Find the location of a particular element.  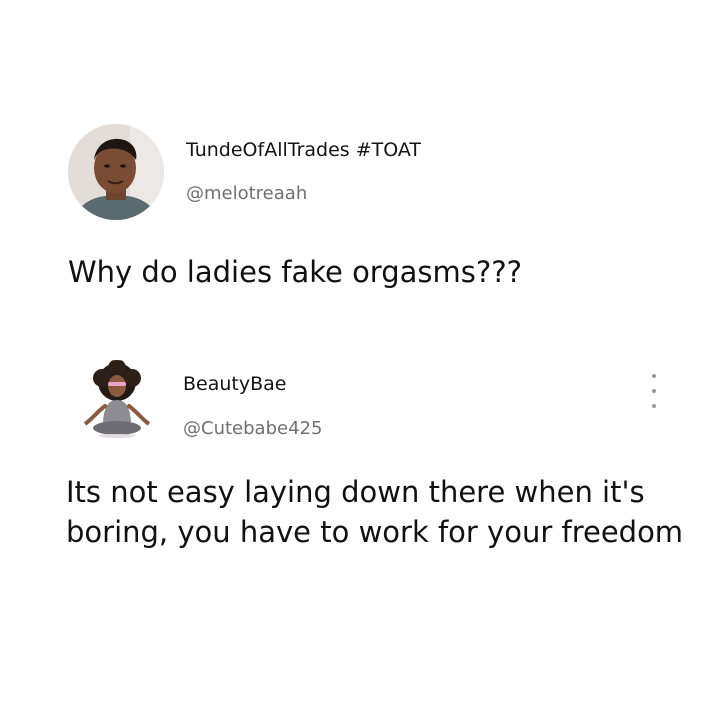

user-handle: @melotreaah is located at coordinates (246, 193).